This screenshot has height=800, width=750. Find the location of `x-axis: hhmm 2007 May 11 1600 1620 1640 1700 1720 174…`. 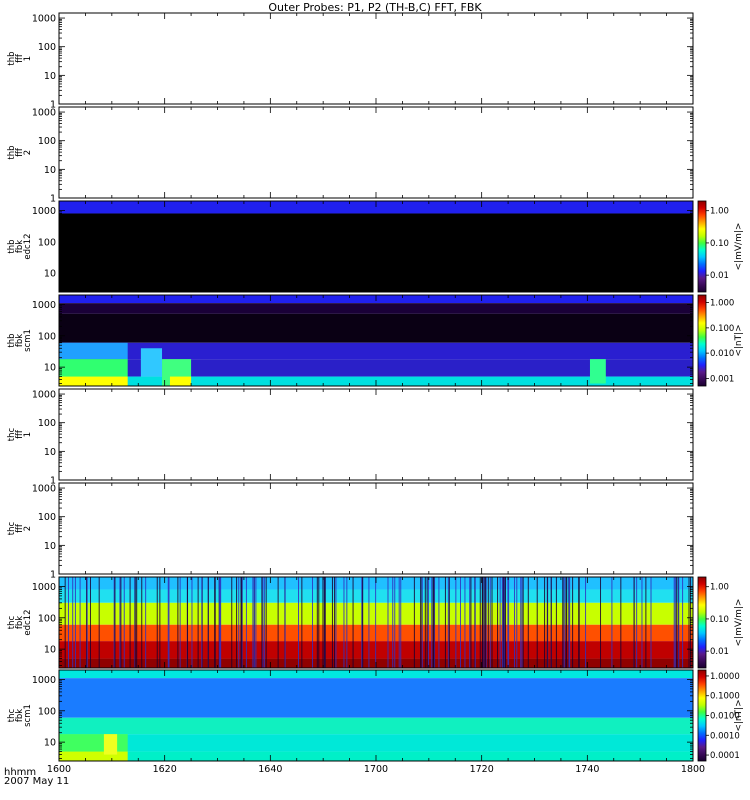

x-axis: hhmm 2007 May 11 1600 1620 1640 1700 1720 174… is located at coordinates (354, 775).